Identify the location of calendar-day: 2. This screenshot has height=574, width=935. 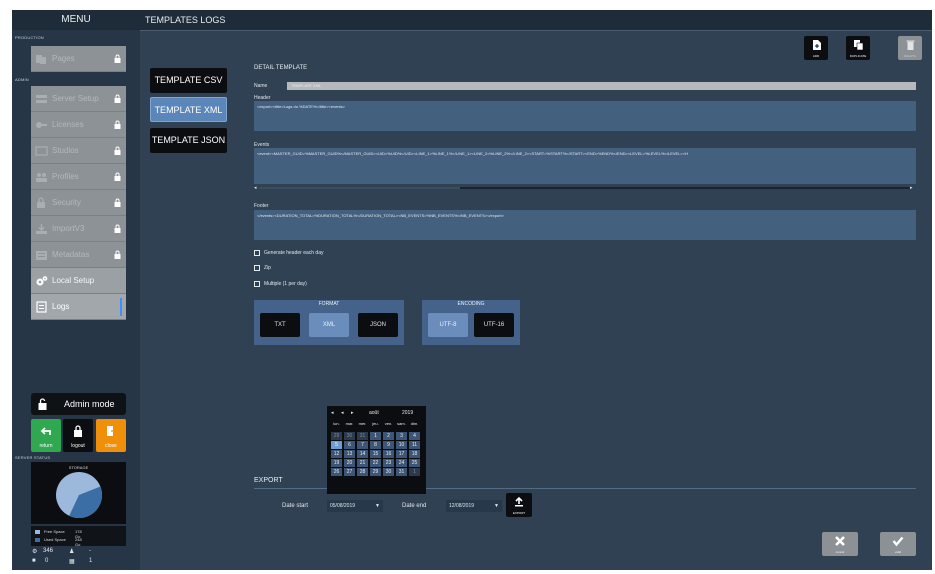
(388, 436).